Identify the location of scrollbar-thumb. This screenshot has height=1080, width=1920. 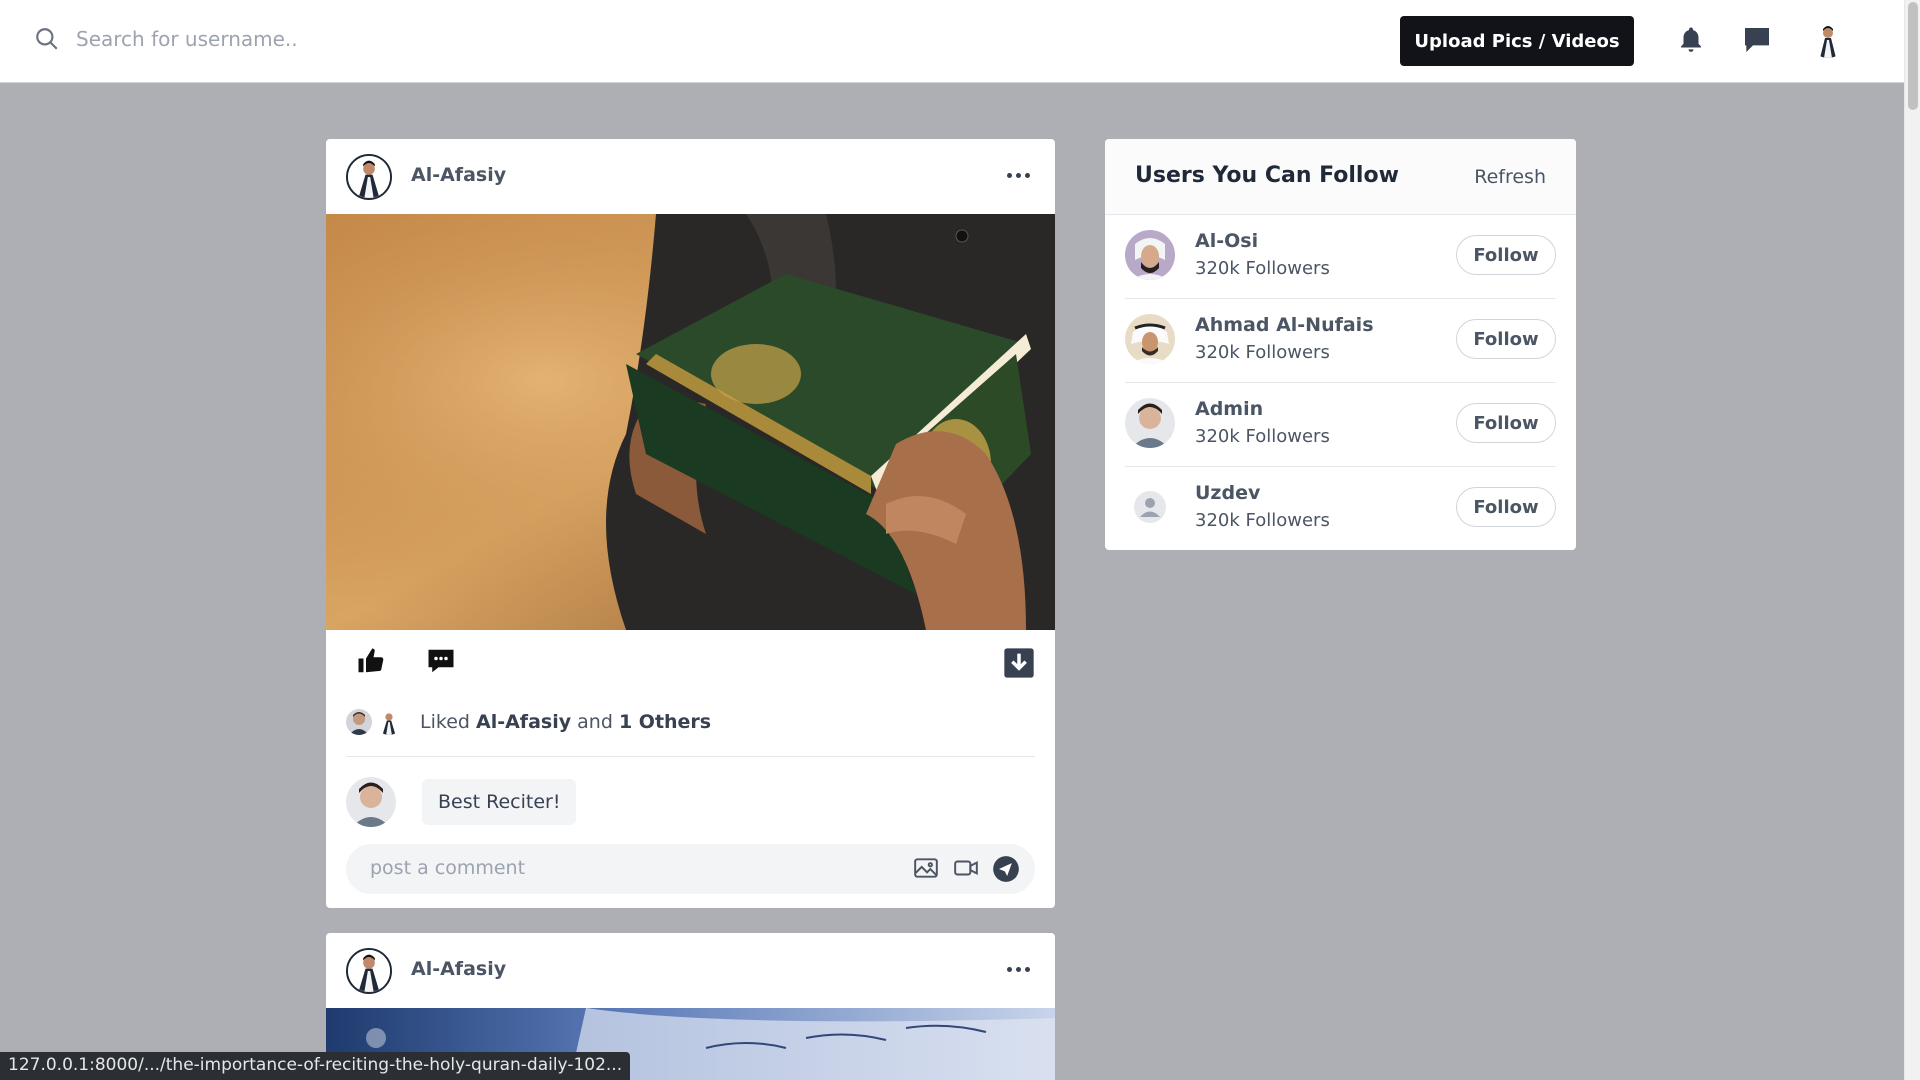
(1913, 56).